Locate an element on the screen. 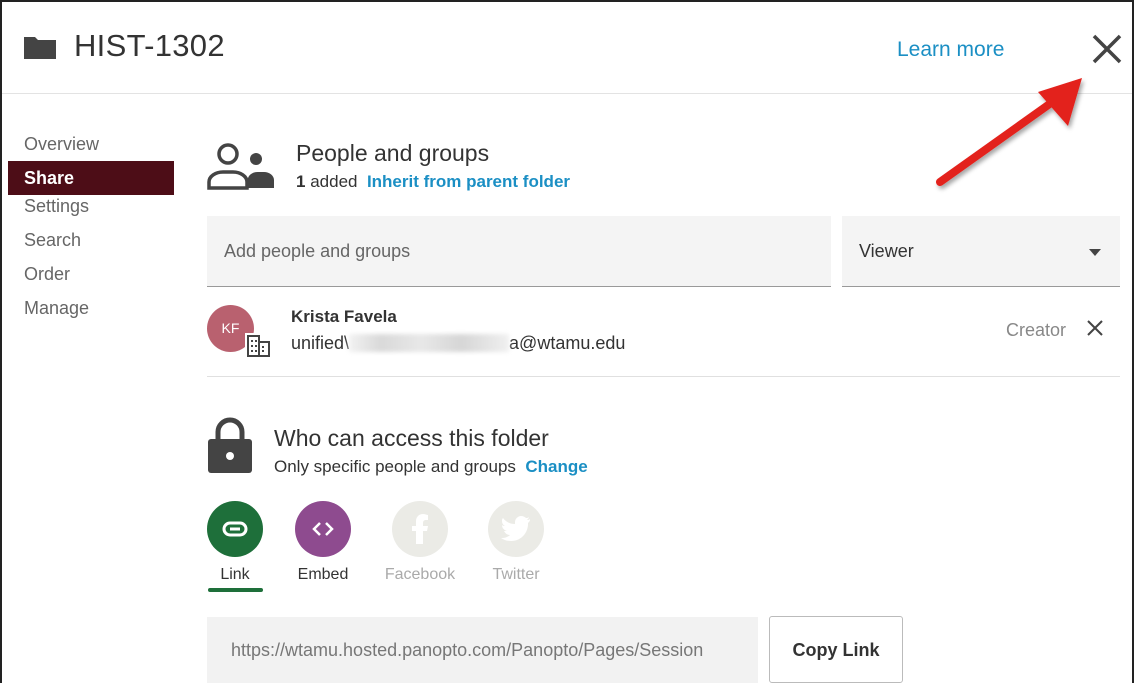 The height and width of the screenshot is (683, 1134). share-option-label: Facebook is located at coordinates (420, 574).